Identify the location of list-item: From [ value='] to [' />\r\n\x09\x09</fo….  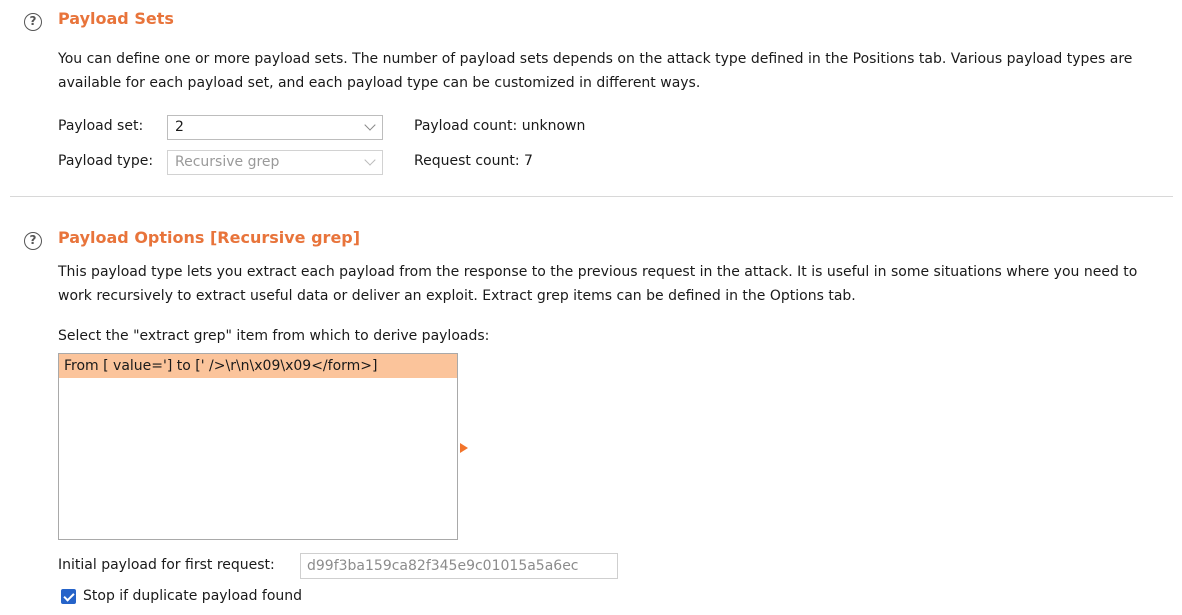
(258, 366).